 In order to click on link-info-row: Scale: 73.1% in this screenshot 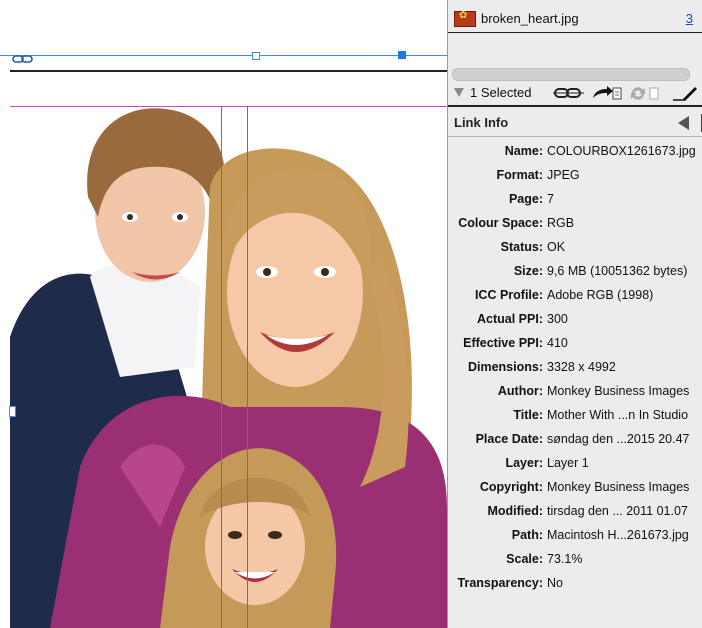, I will do `click(575, 560)`.